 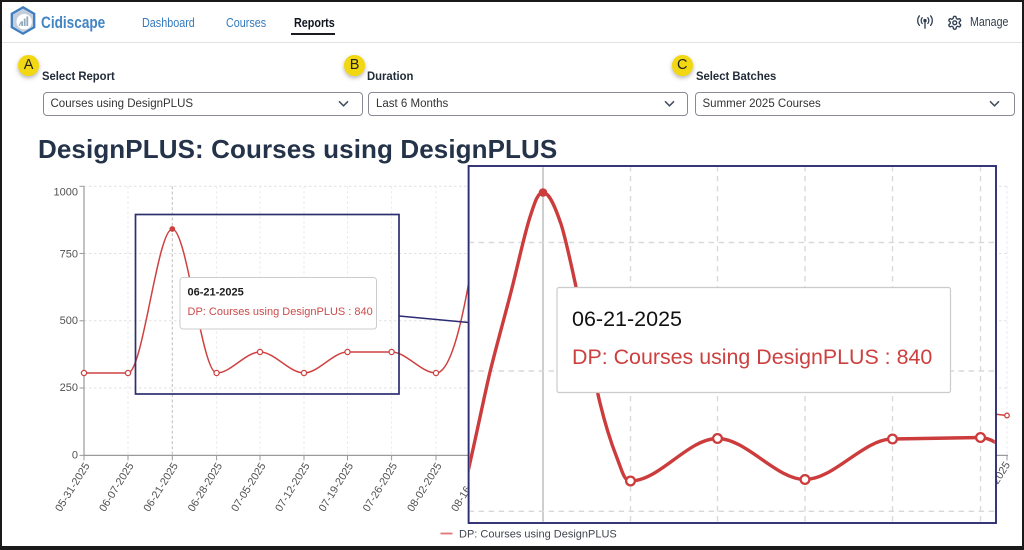 What do you see at coordinates (69, 321) in the screenshot?
I see `svg-text: 500` at bounding box center [69, 321].